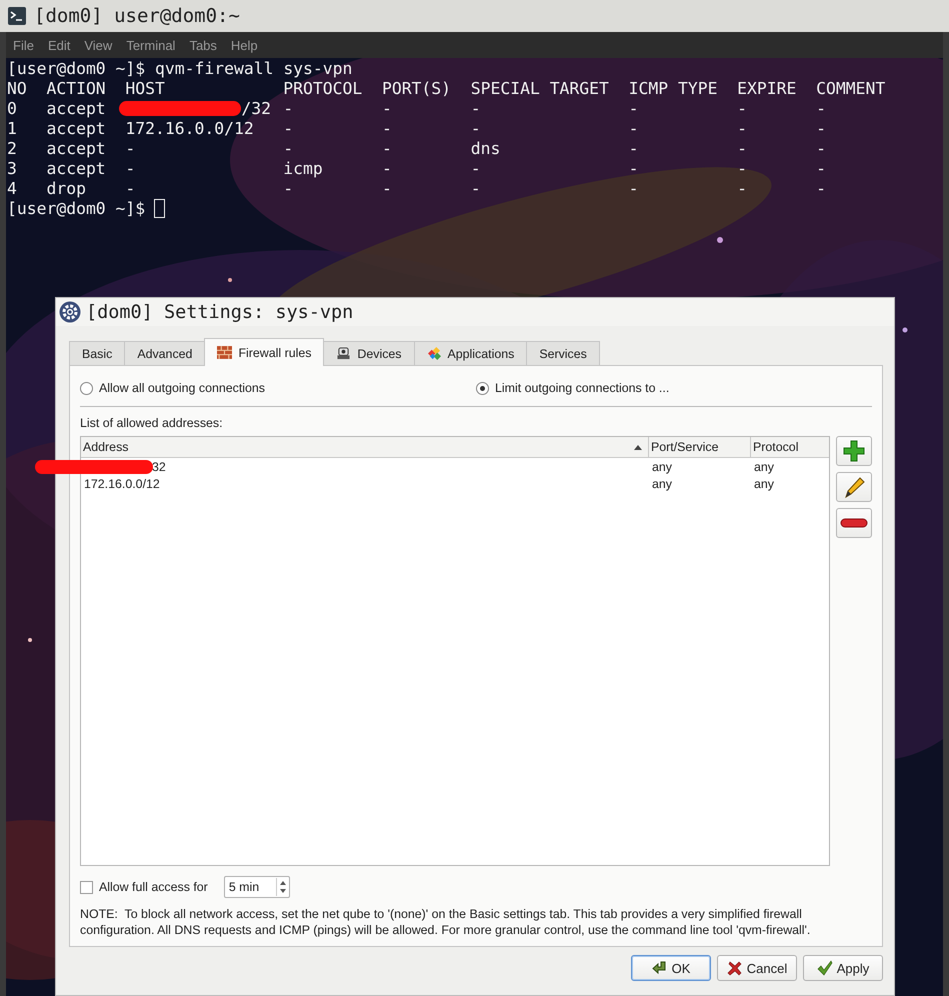 The height and width of the screenshot is (996, 949). Describe the element at coordinates (563, 353) in the screenshot. I see `tab: Services` at that location.